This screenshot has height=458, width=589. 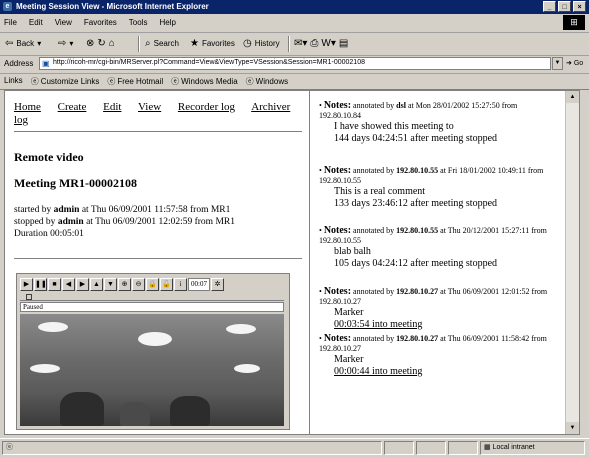 I want to click on stop-icon: ⊗, so click(x=90, y=43).